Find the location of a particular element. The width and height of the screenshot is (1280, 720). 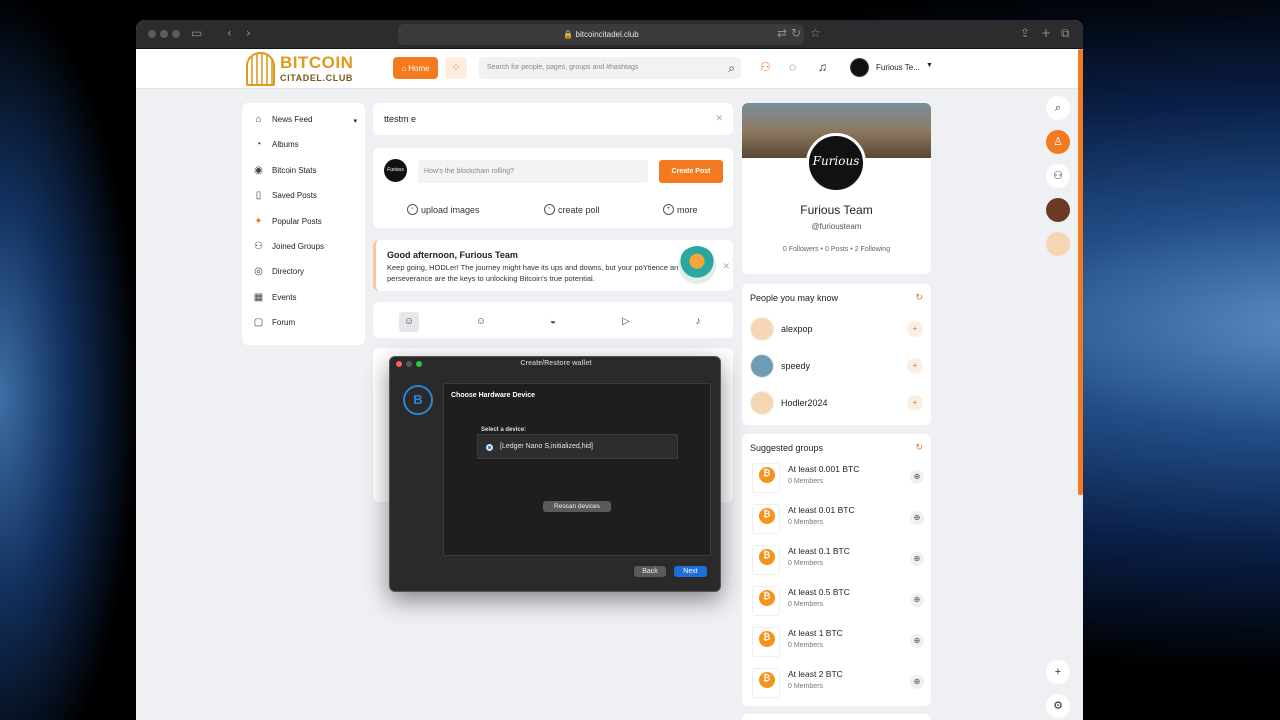

nav-item-albums: ◔ Albums is located at coordinates (275, 144).